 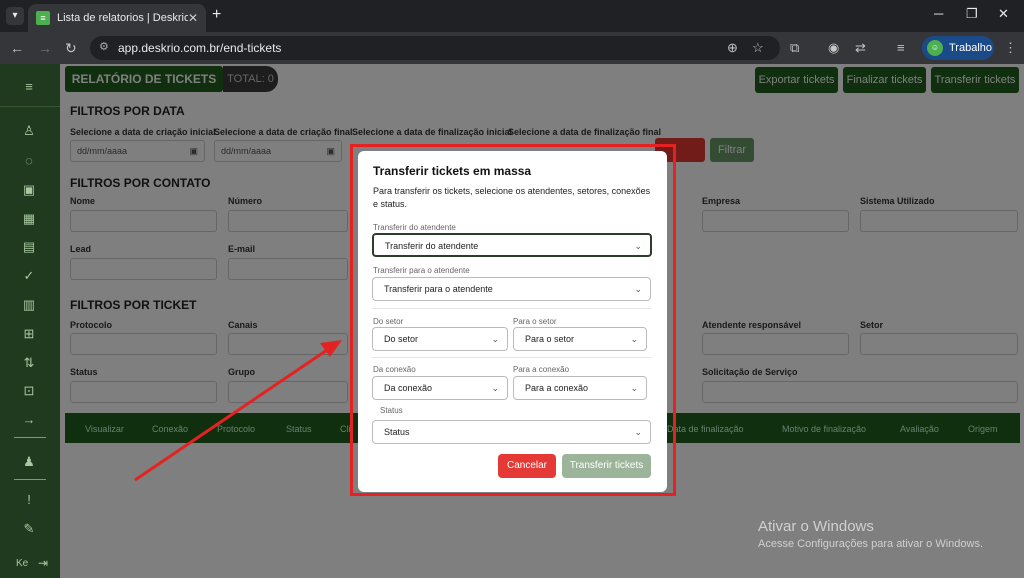 I want to click on to-agent-label: Transferir para o atendente, so click(x=421, y=270).